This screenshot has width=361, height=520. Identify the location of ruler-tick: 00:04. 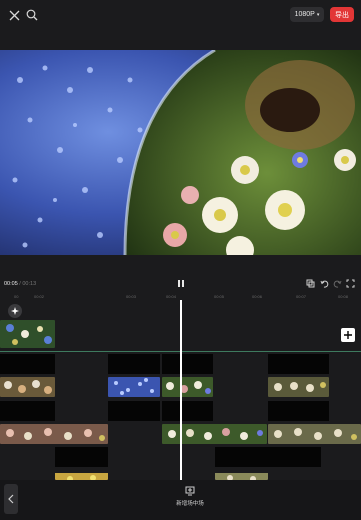
(171, 296).